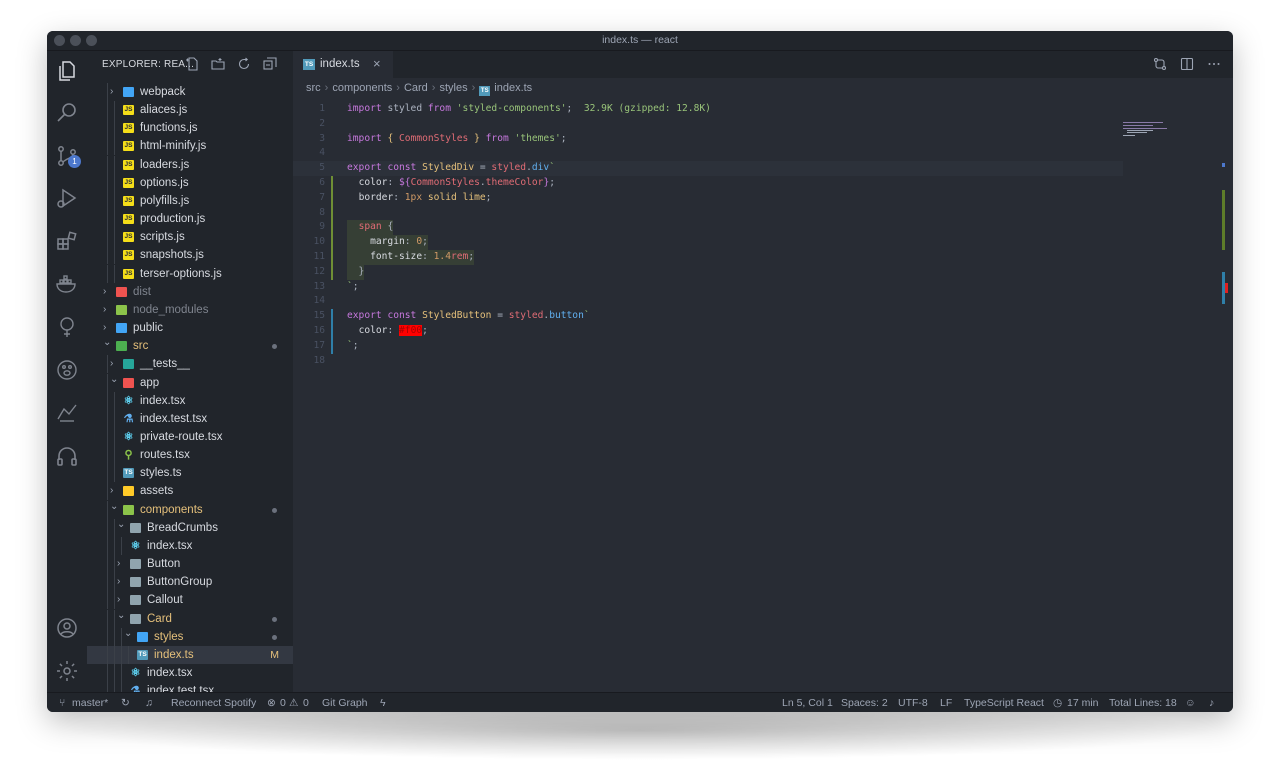  Describe the element at coordinates (500, 316) in the screenshot. I see `code-token: =` at that location.